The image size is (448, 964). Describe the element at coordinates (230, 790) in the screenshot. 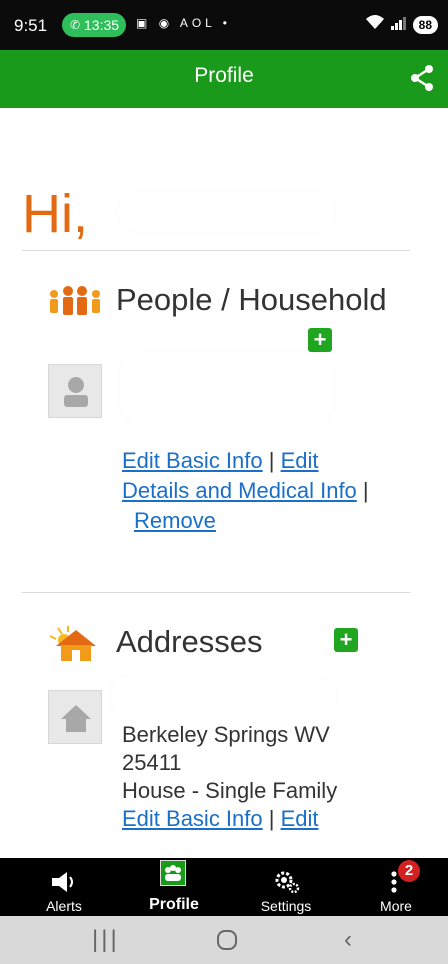

I see `address-type-line: House - Single Family` at that location.